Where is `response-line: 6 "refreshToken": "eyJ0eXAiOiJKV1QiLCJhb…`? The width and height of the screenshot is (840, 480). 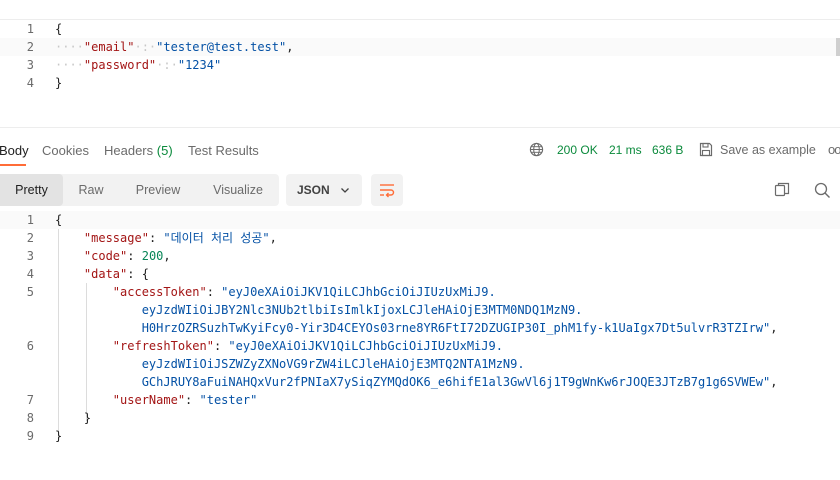 response-line: 6 "refreshToken": "eyJ0eXAiOiJKV1QiLCJhb… is located at coordinates (420, 346).